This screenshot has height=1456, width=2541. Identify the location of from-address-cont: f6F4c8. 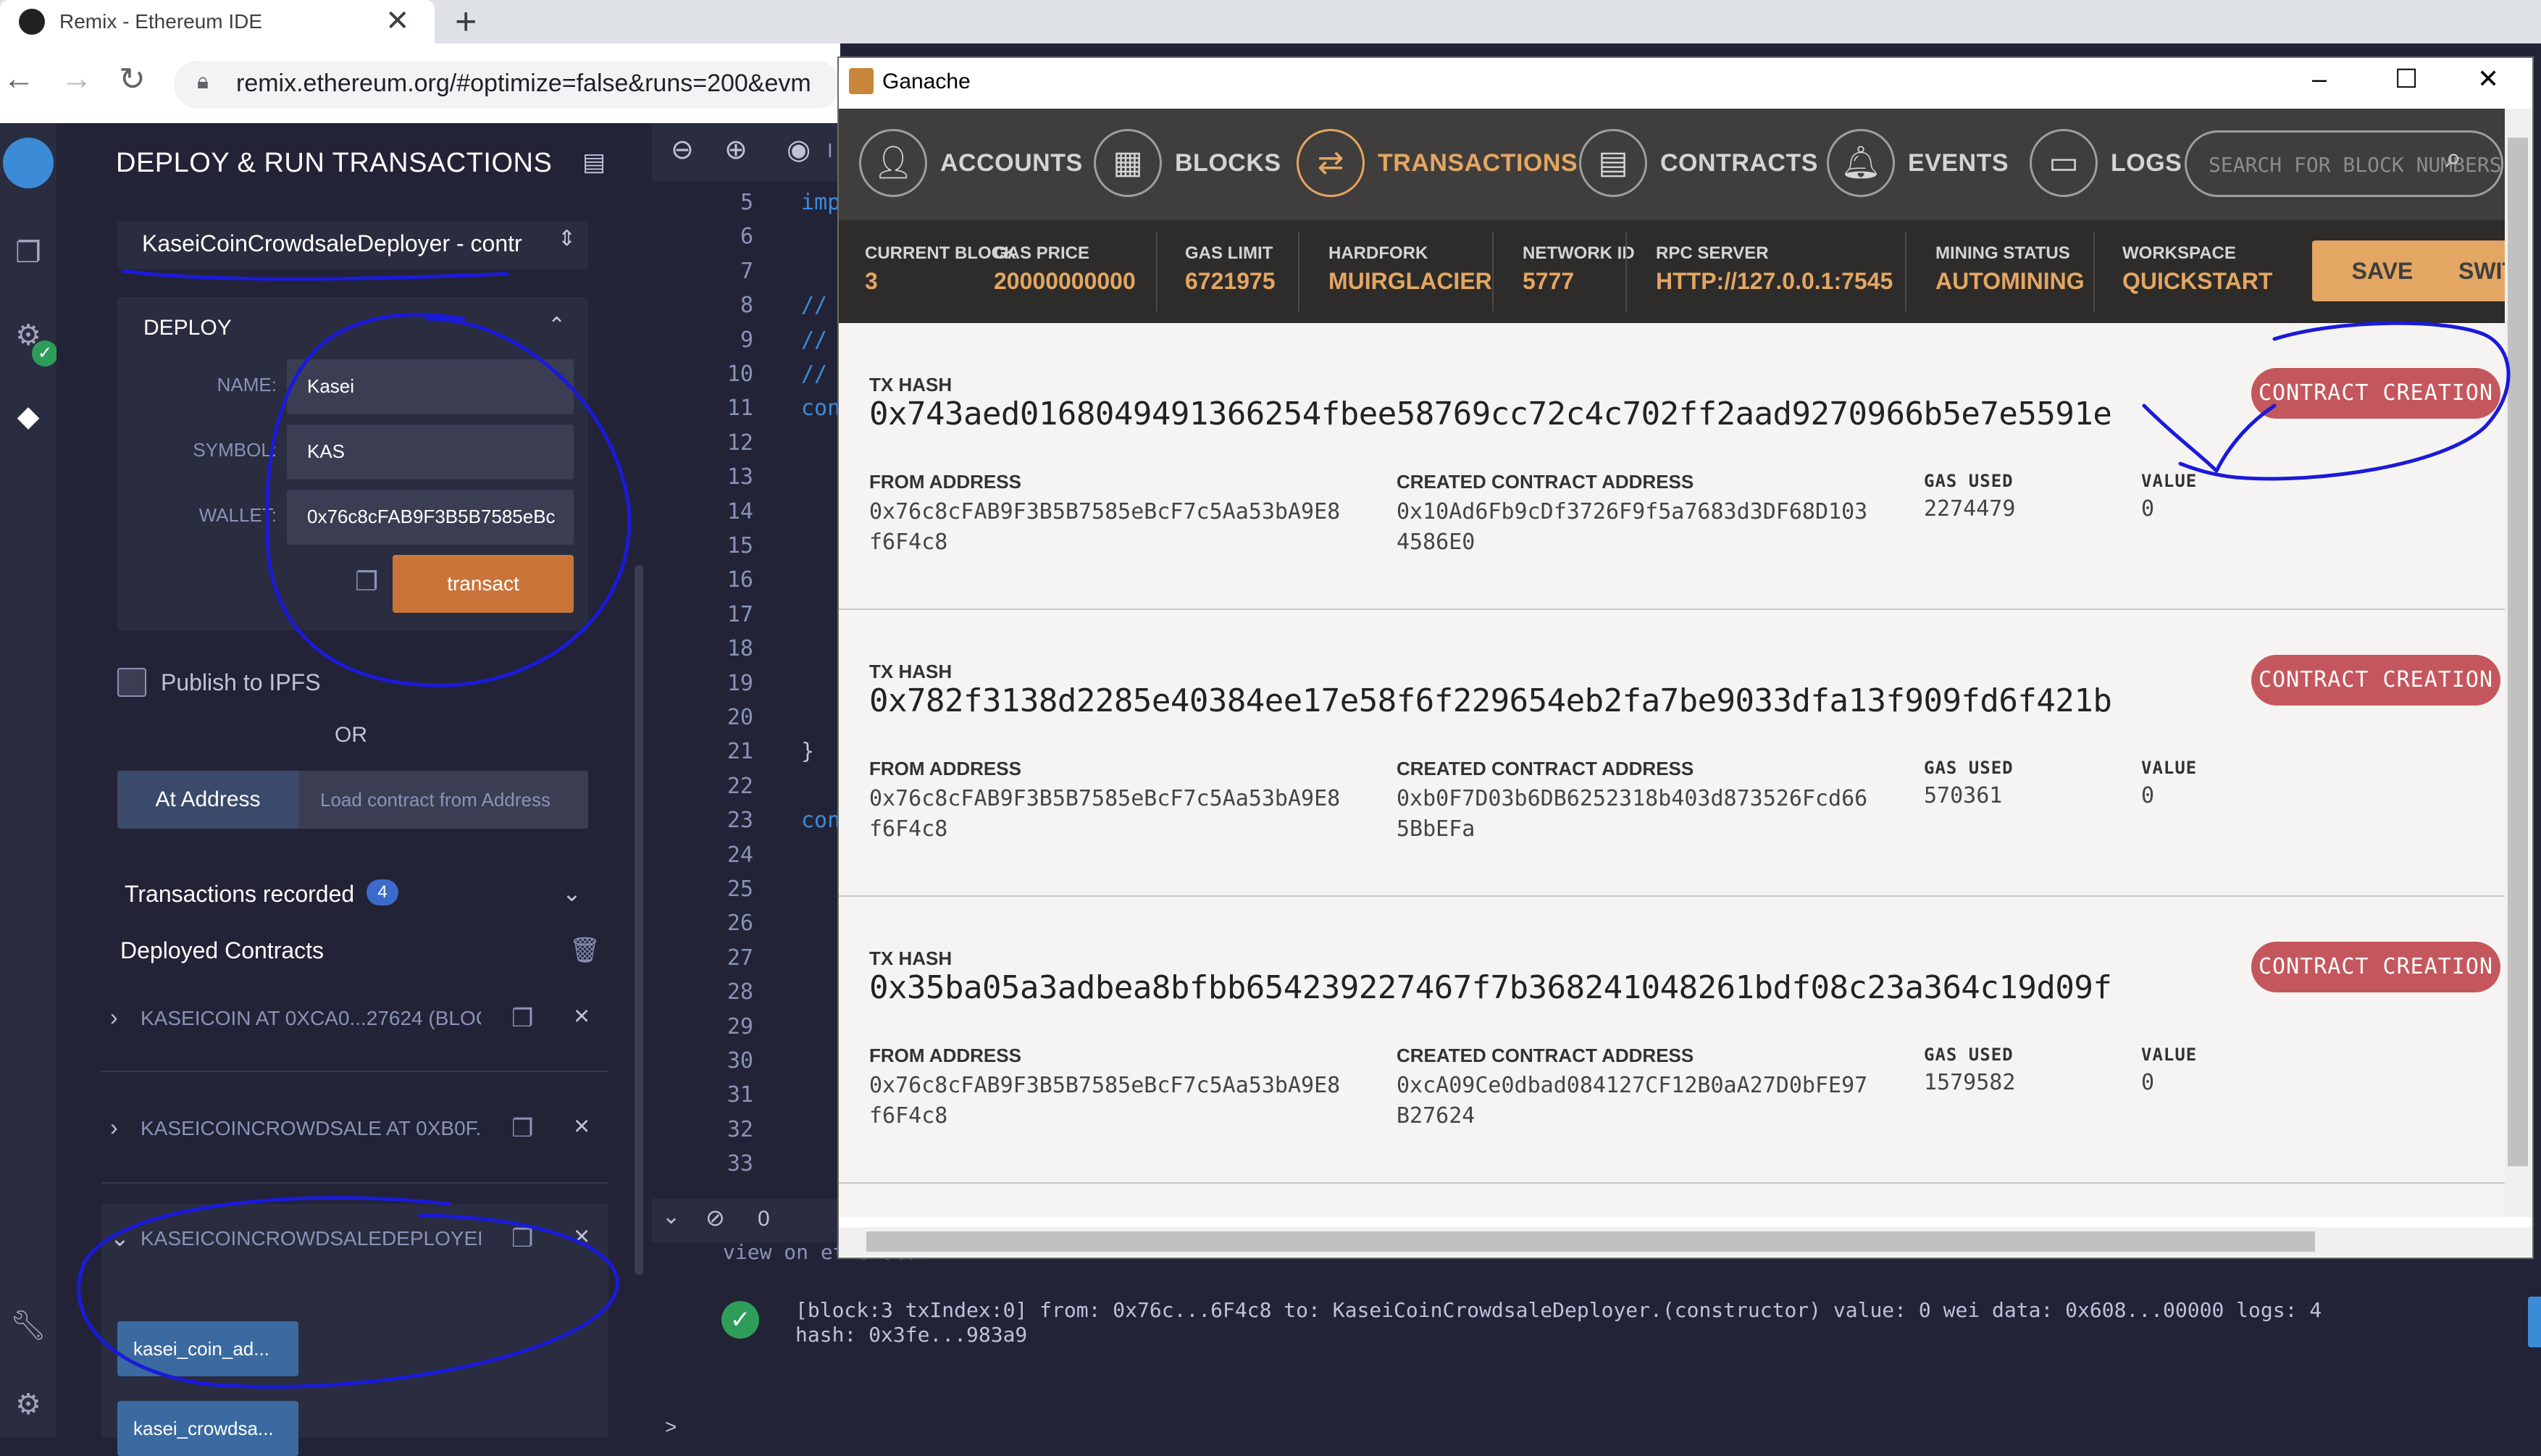
(908, 1116).